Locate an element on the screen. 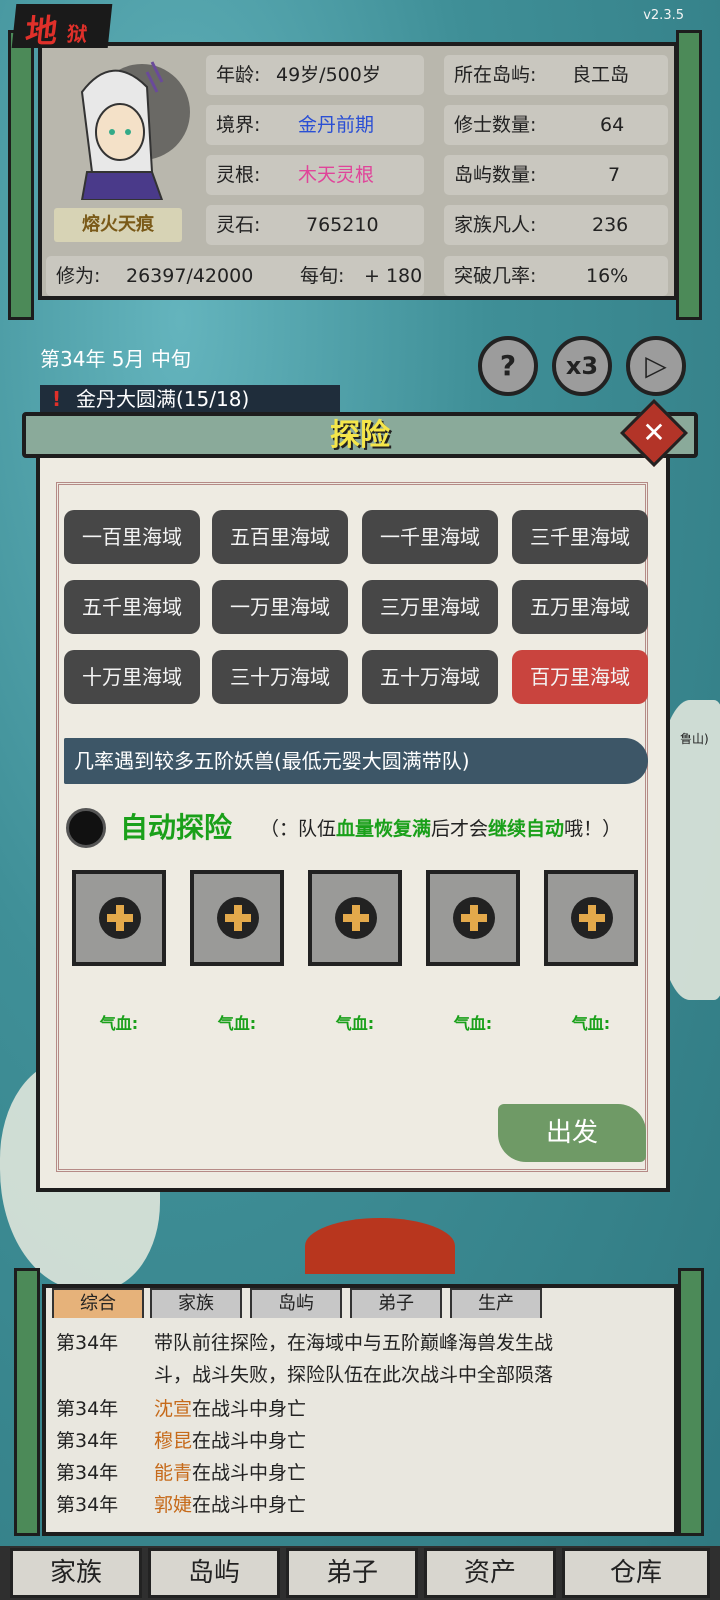 The width and height of the screenshot is (720, 1600). log-entry: 第34年 穆昆在战斗中身亡 is located at coordinates (181, 1441).